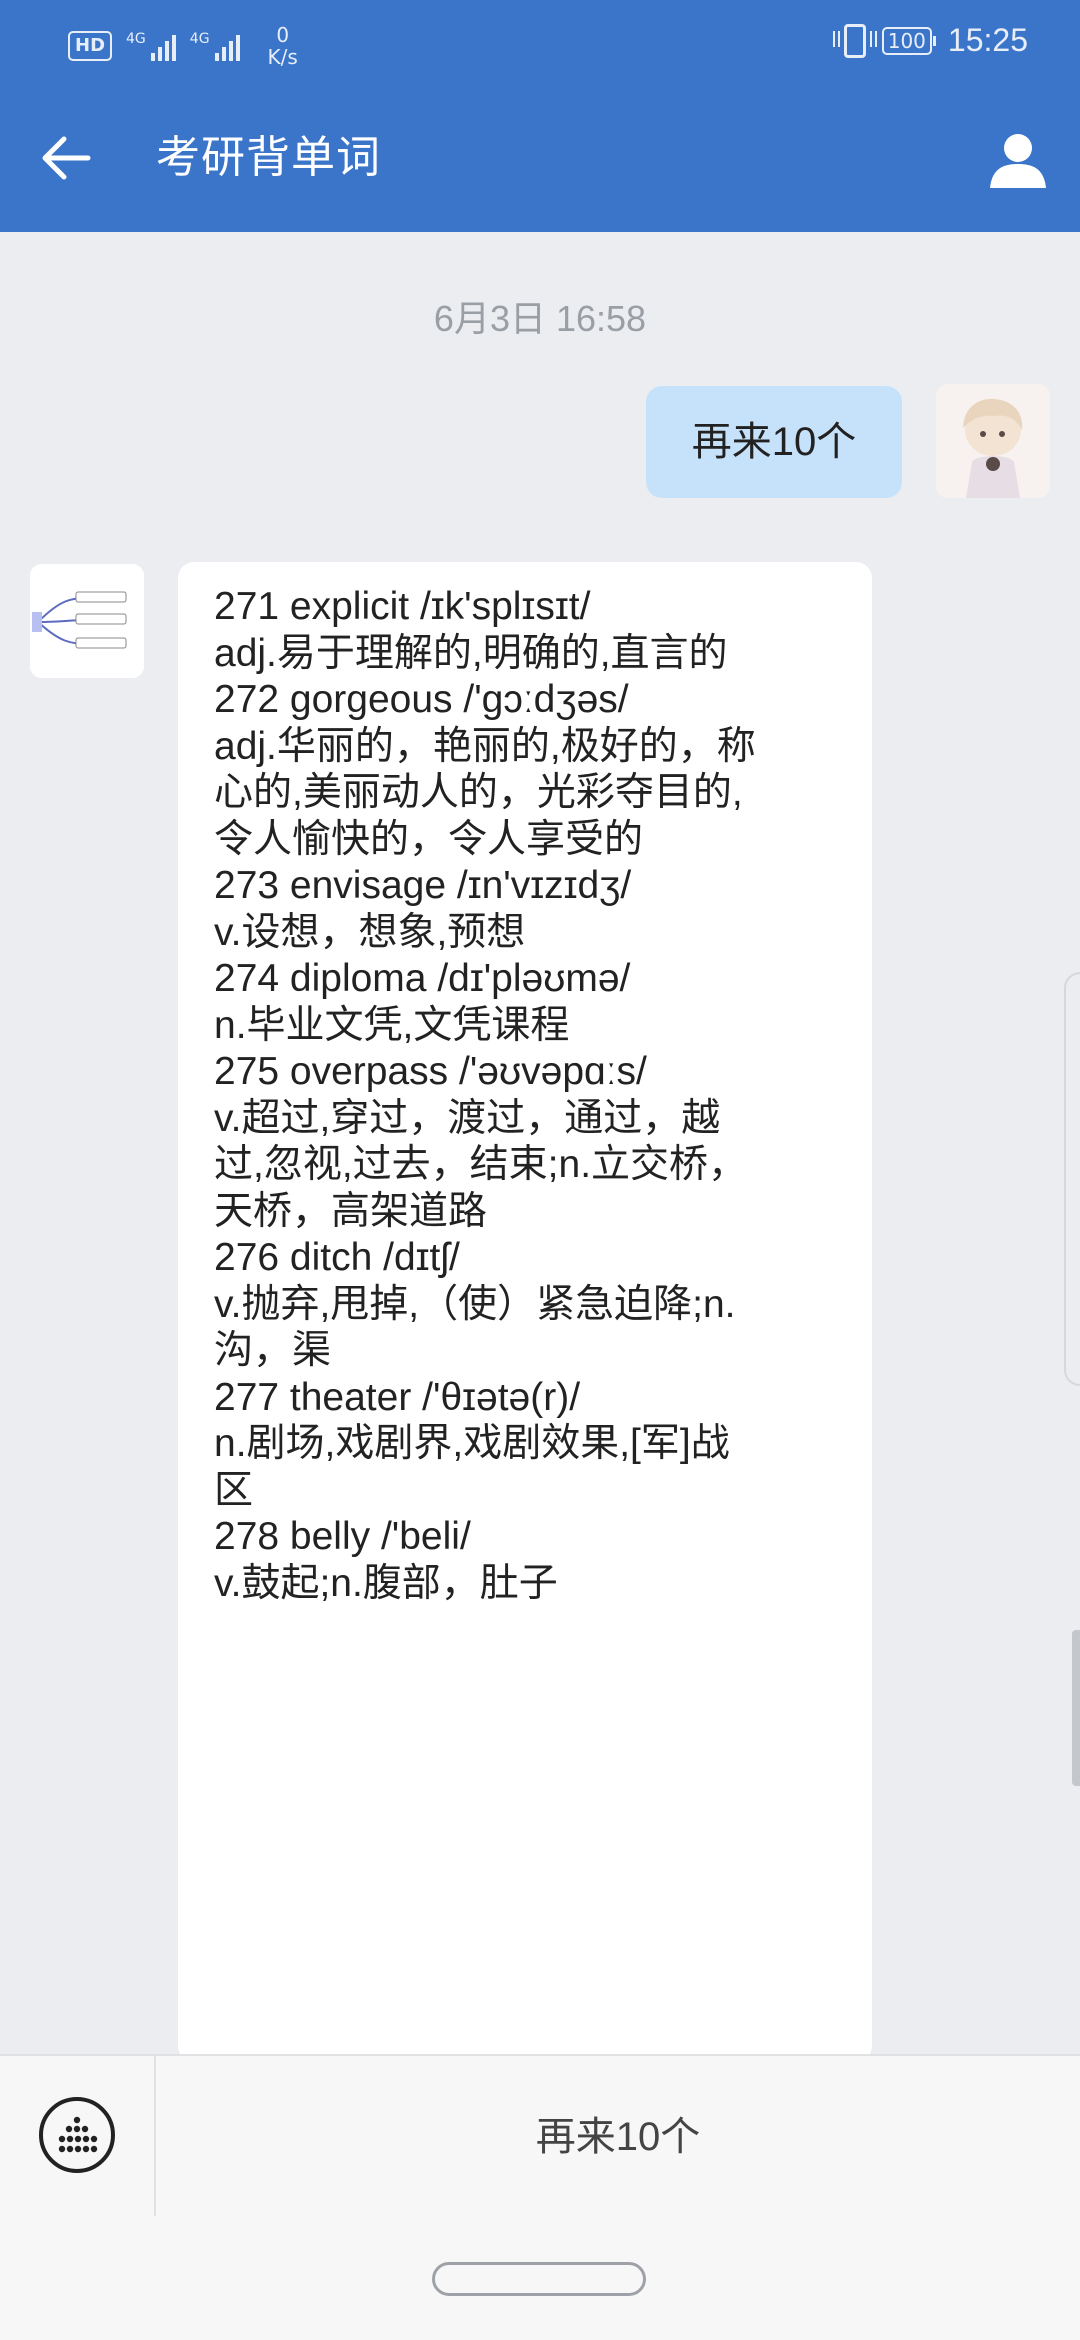  Describe the element at coordinates (386, 1583) in the screenshot. I see `word-entry-line: v.鼓起;n.腹部，肚子` at that location.